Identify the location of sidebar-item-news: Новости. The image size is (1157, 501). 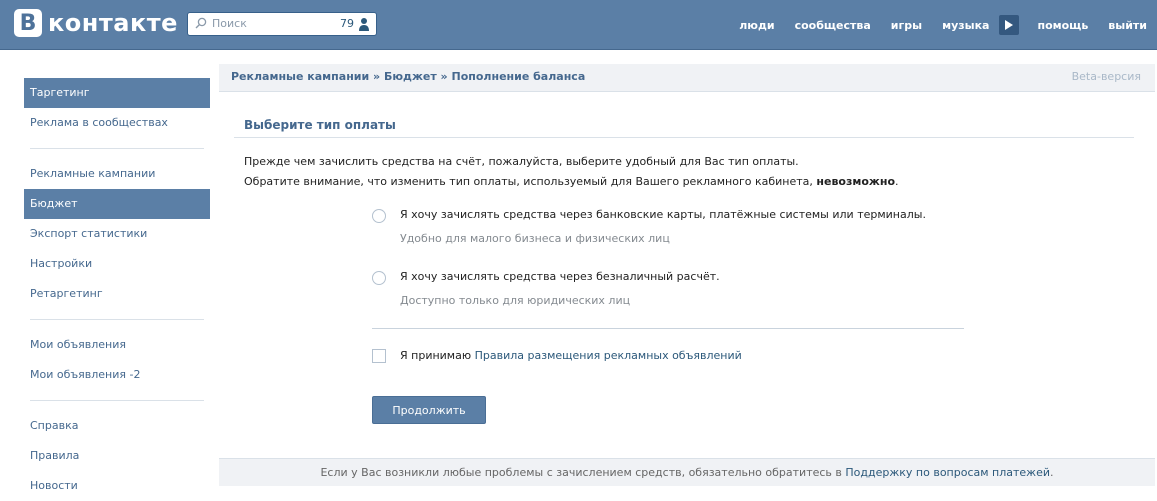
(117, 486).